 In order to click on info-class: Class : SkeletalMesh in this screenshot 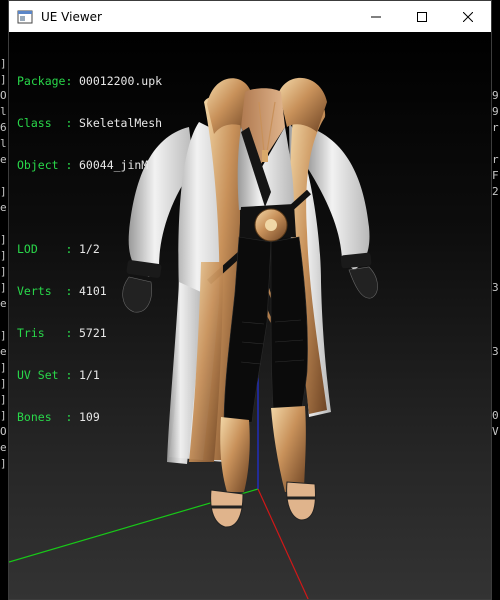, I will do `click(90, 123)`.